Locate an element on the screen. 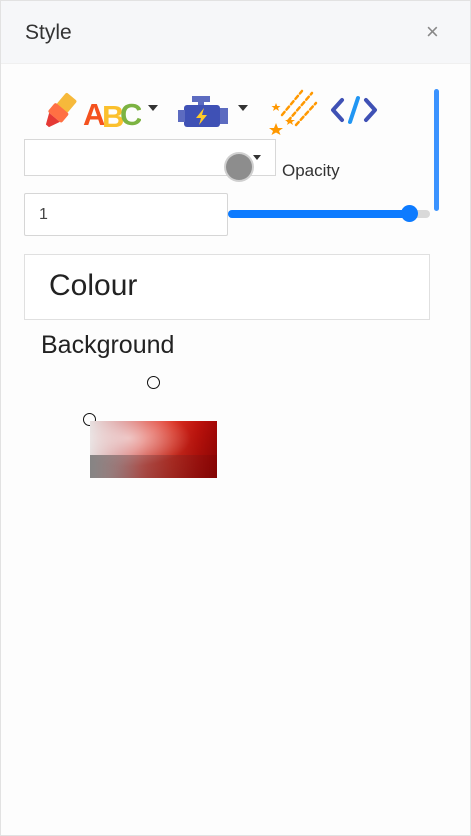 The image size is (471, 836). colour-heading: Colour is located at coordinates (93, 285).